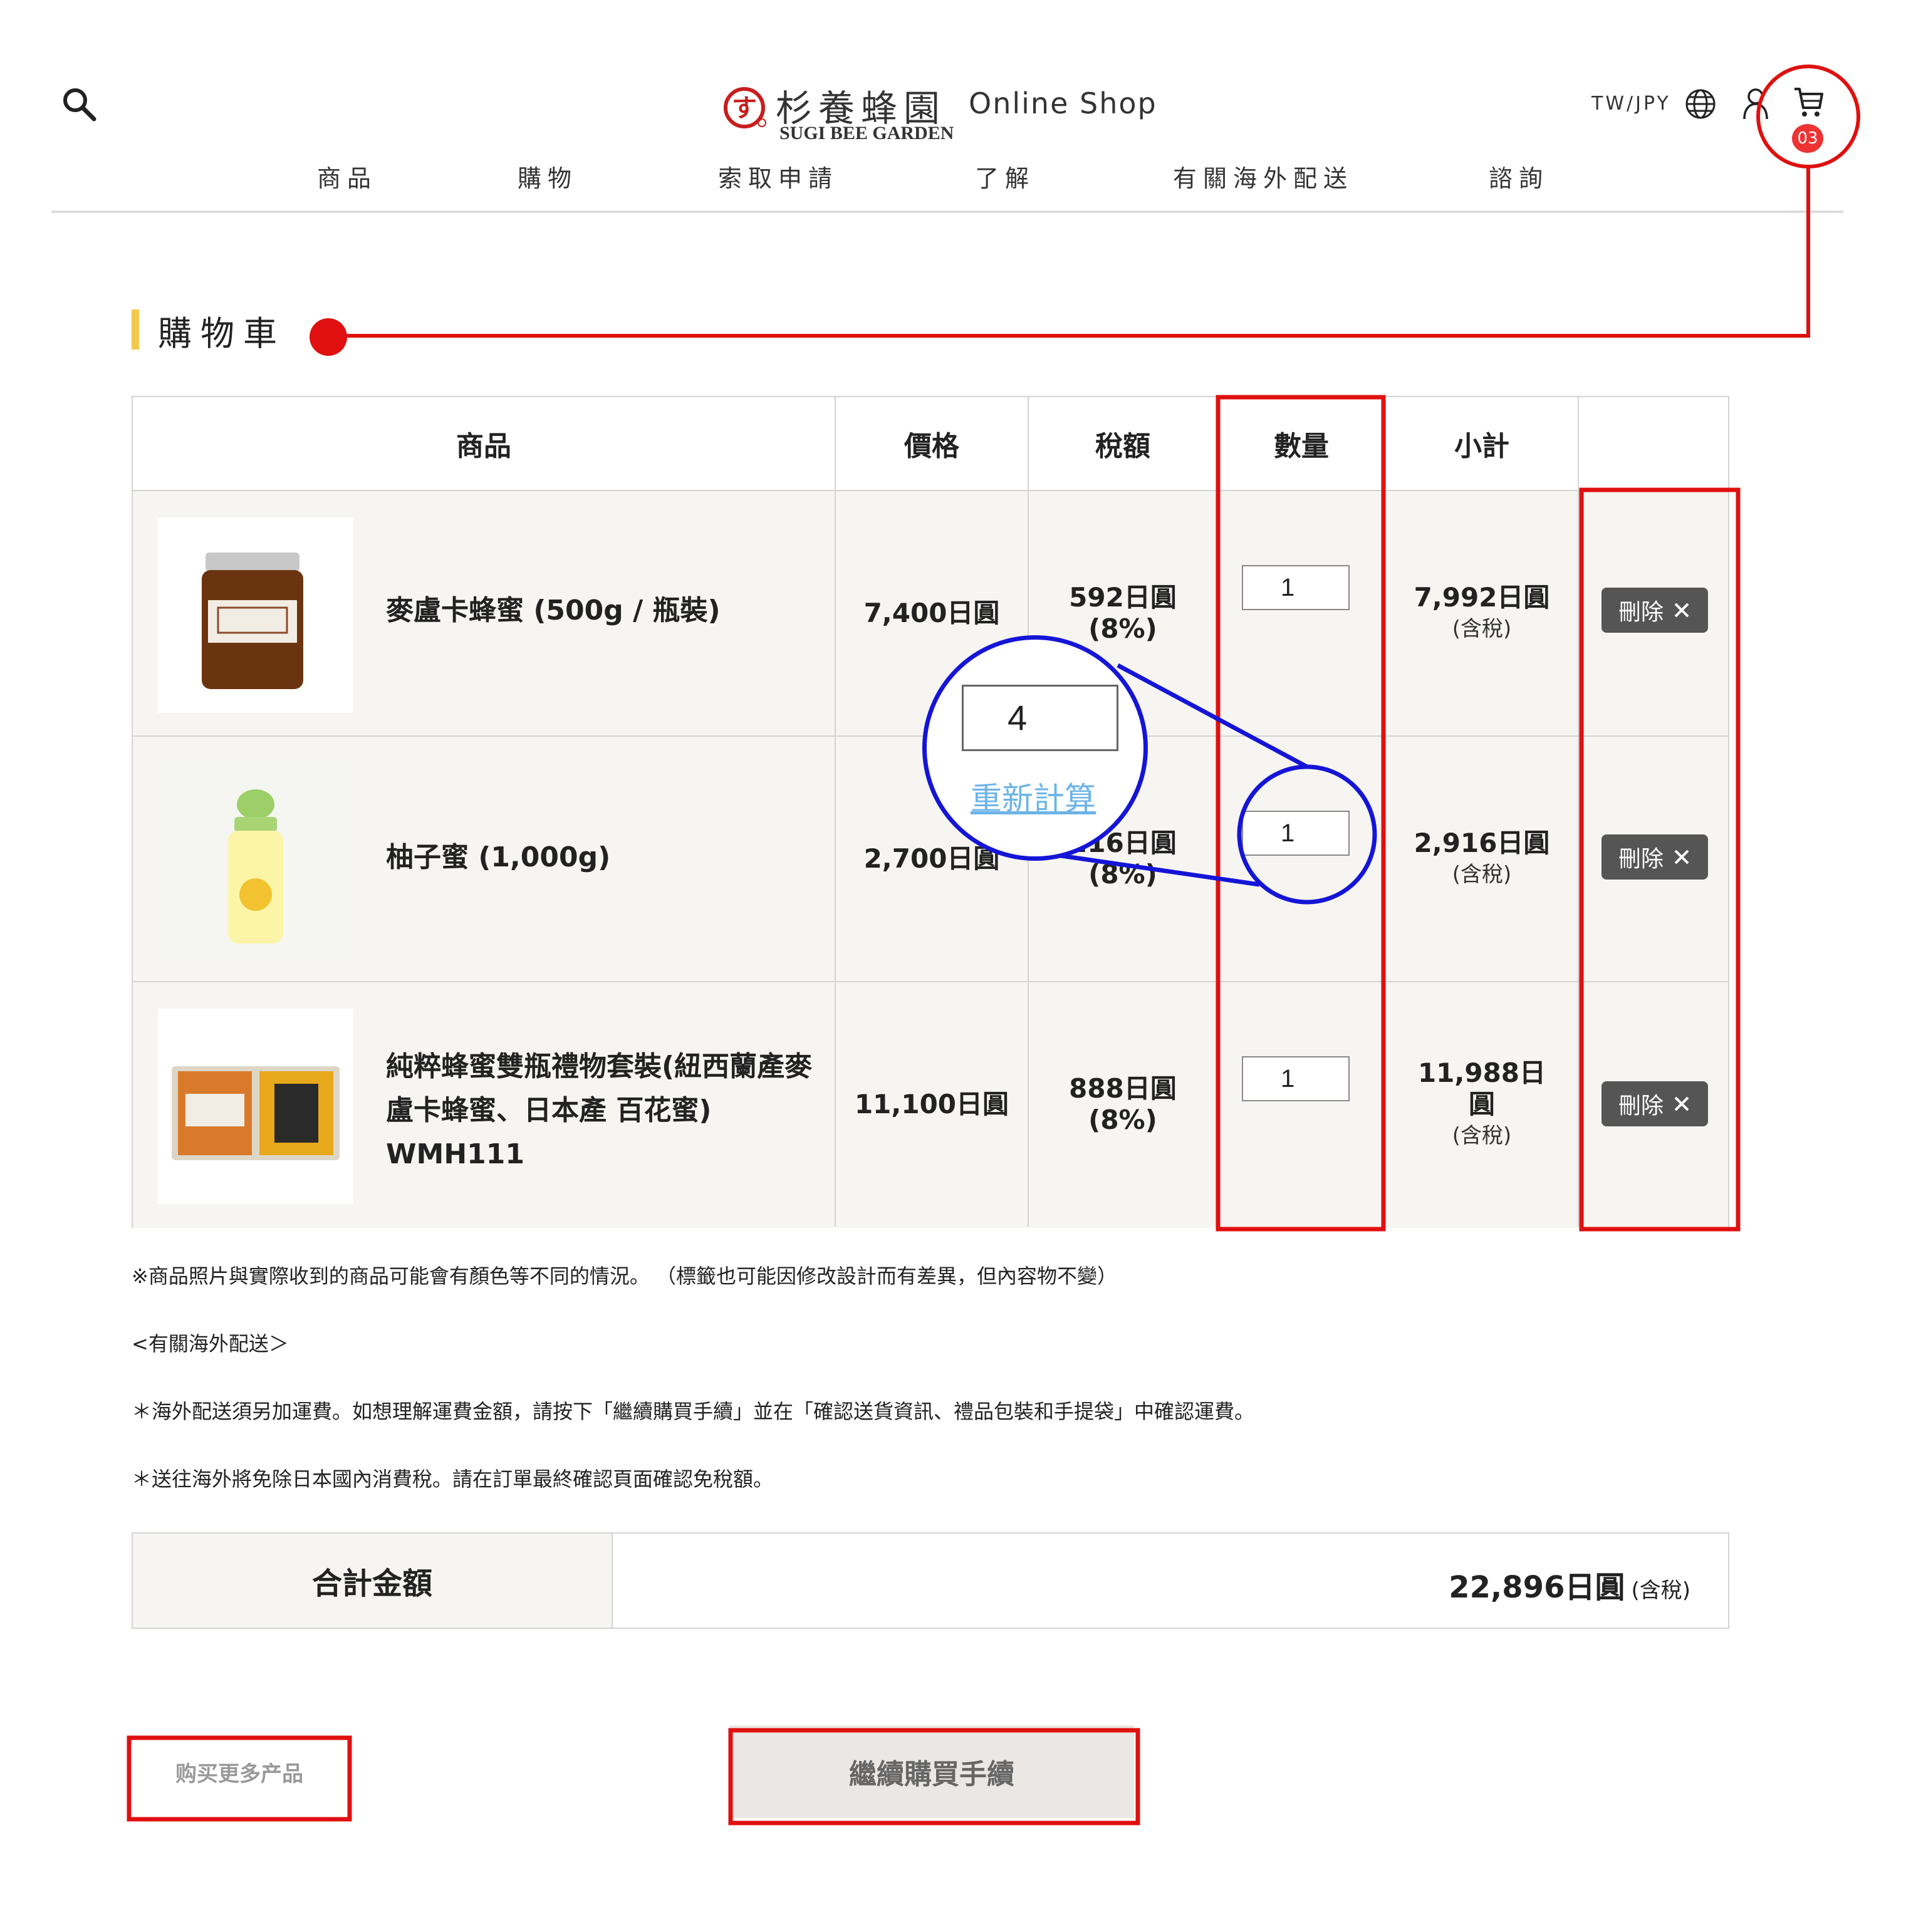  I want to click on col-header-product: 商品, so click(484, 446).